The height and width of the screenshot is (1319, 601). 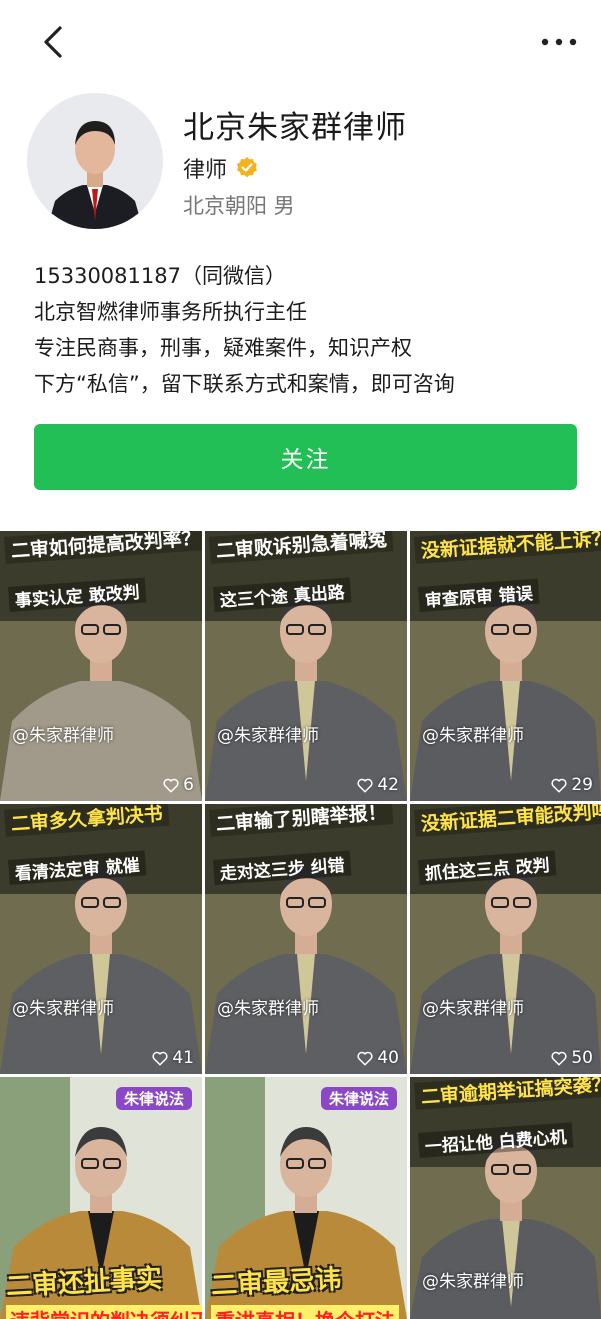 What do you see at coordinates (205, 170) in the screenshot?
I see `profile-title: 律师` at bounding box center [205, 170].